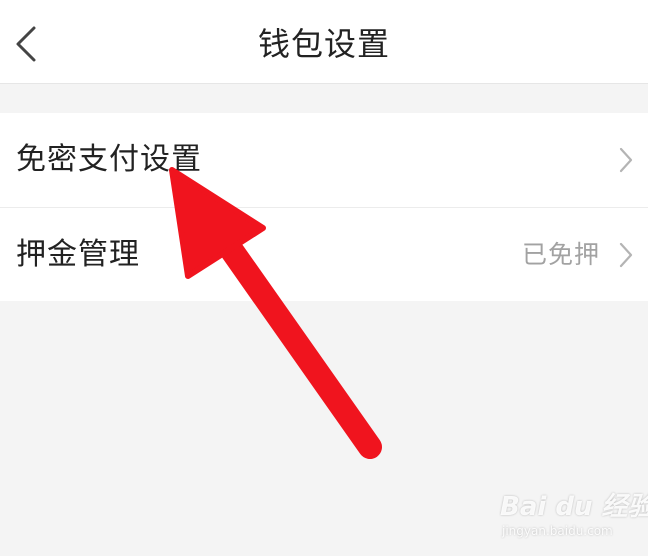 This screenshot has width=648, height=556. What do you see at coordinates (574, 507) in the screenshot?
I see `watermark-brand: Bai du 经验` at bounding box center [574, 507].